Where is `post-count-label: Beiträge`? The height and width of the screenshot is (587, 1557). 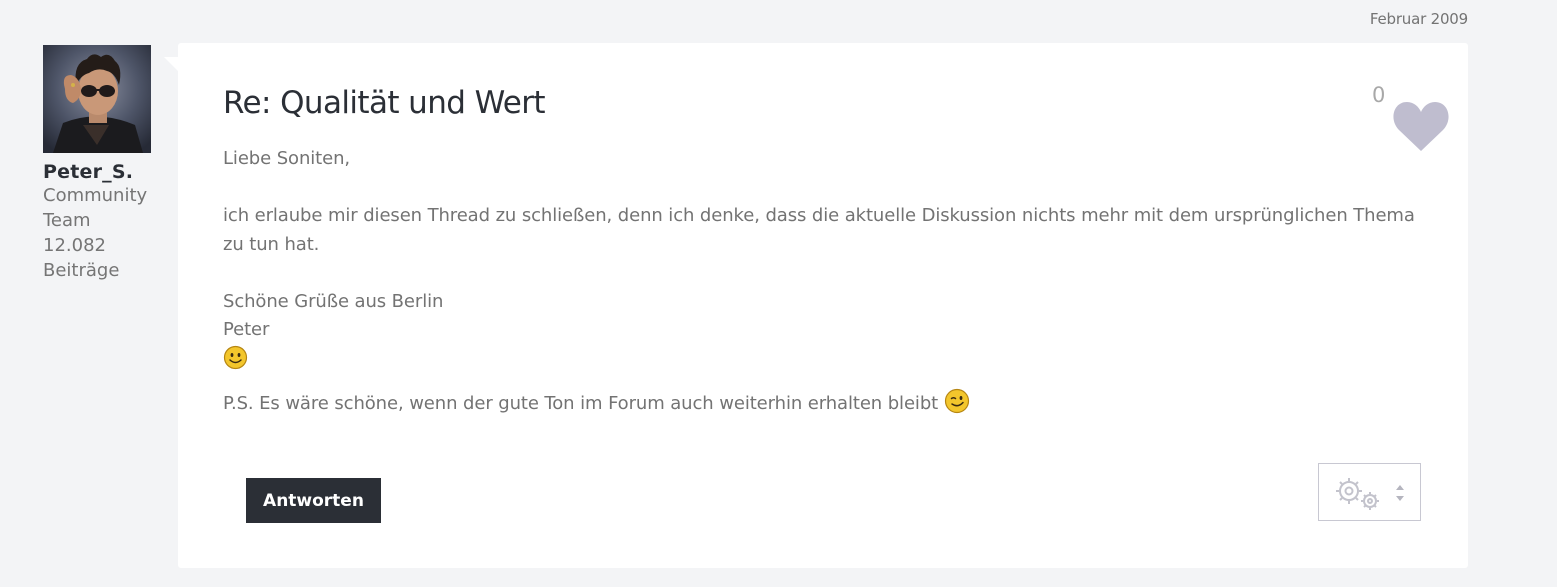
post-count-label: Beiträge is located at coordinates (81, 270).